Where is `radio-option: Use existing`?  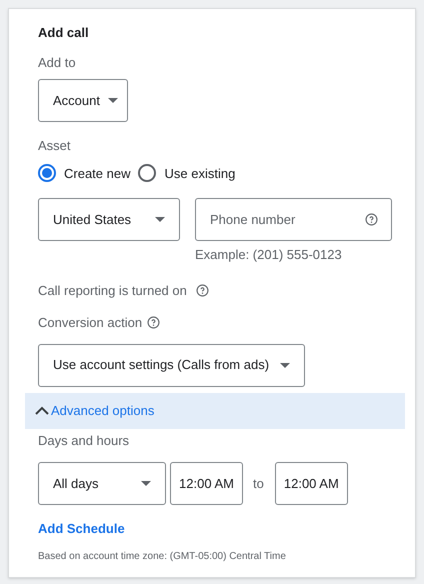 radio-option: Use existing is located at coordinates (188, 173).